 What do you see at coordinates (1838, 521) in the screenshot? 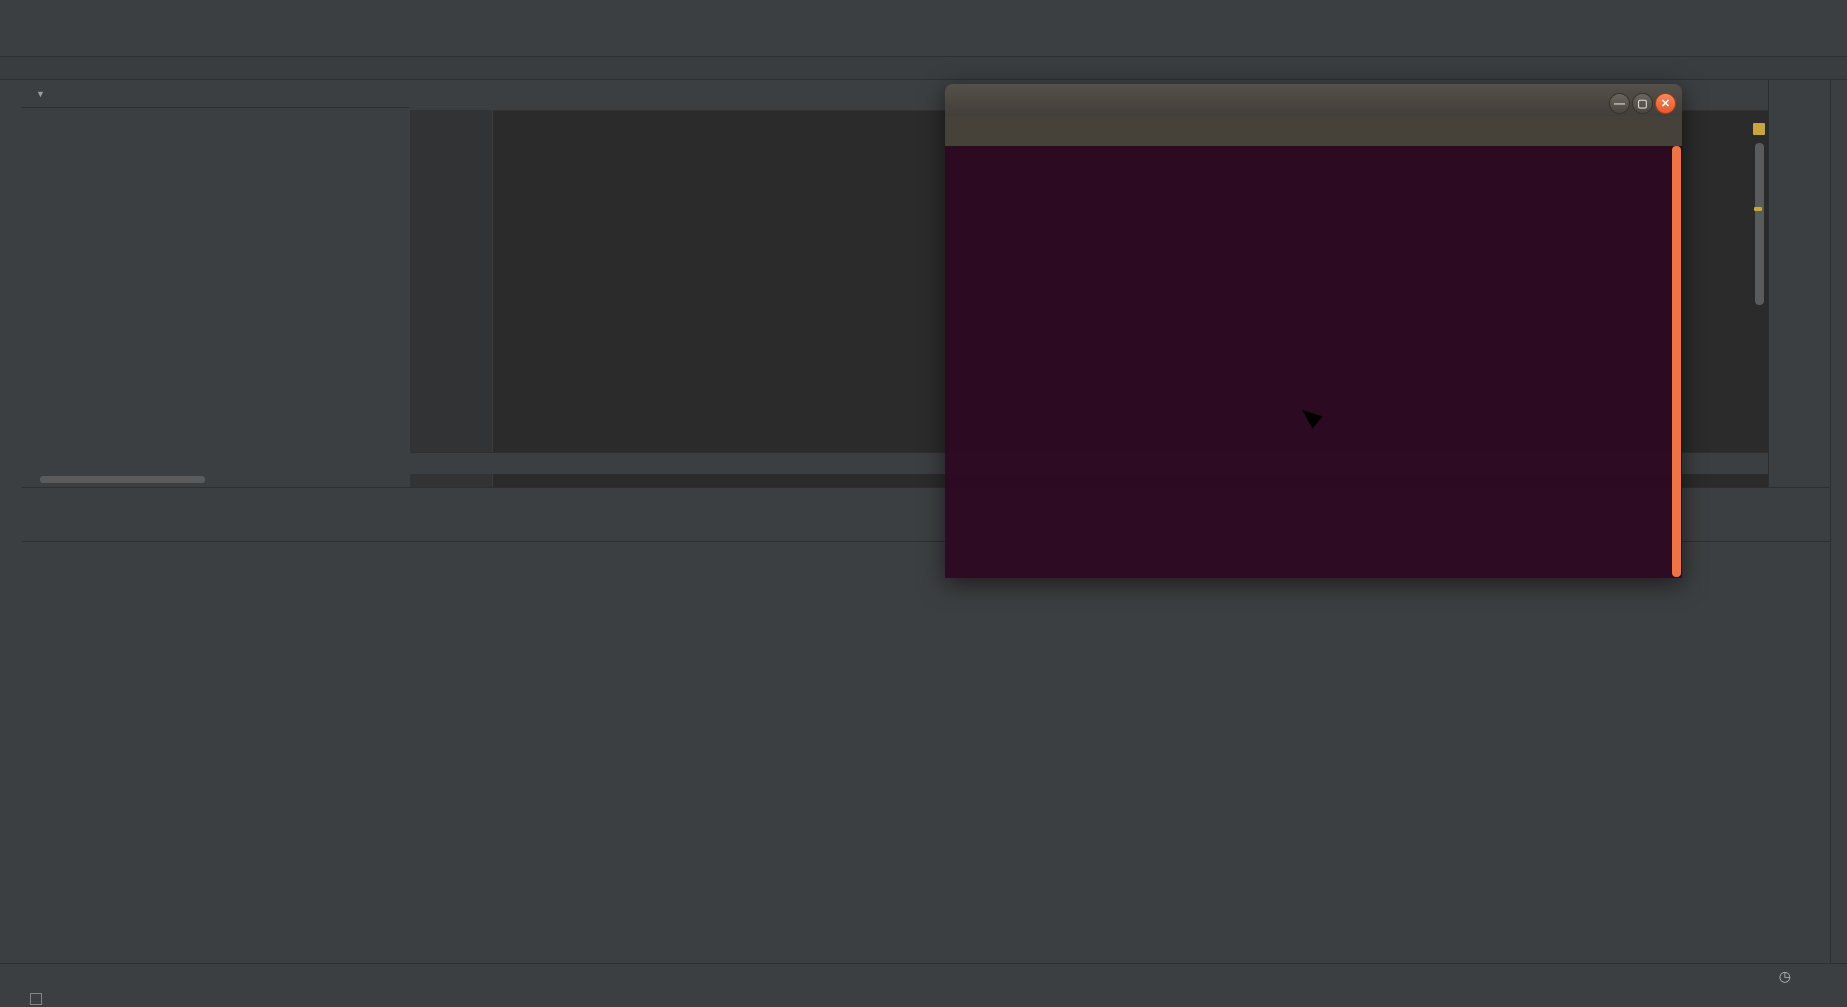
I see `right-tool-stripe` at bounding box center [1838, 521].